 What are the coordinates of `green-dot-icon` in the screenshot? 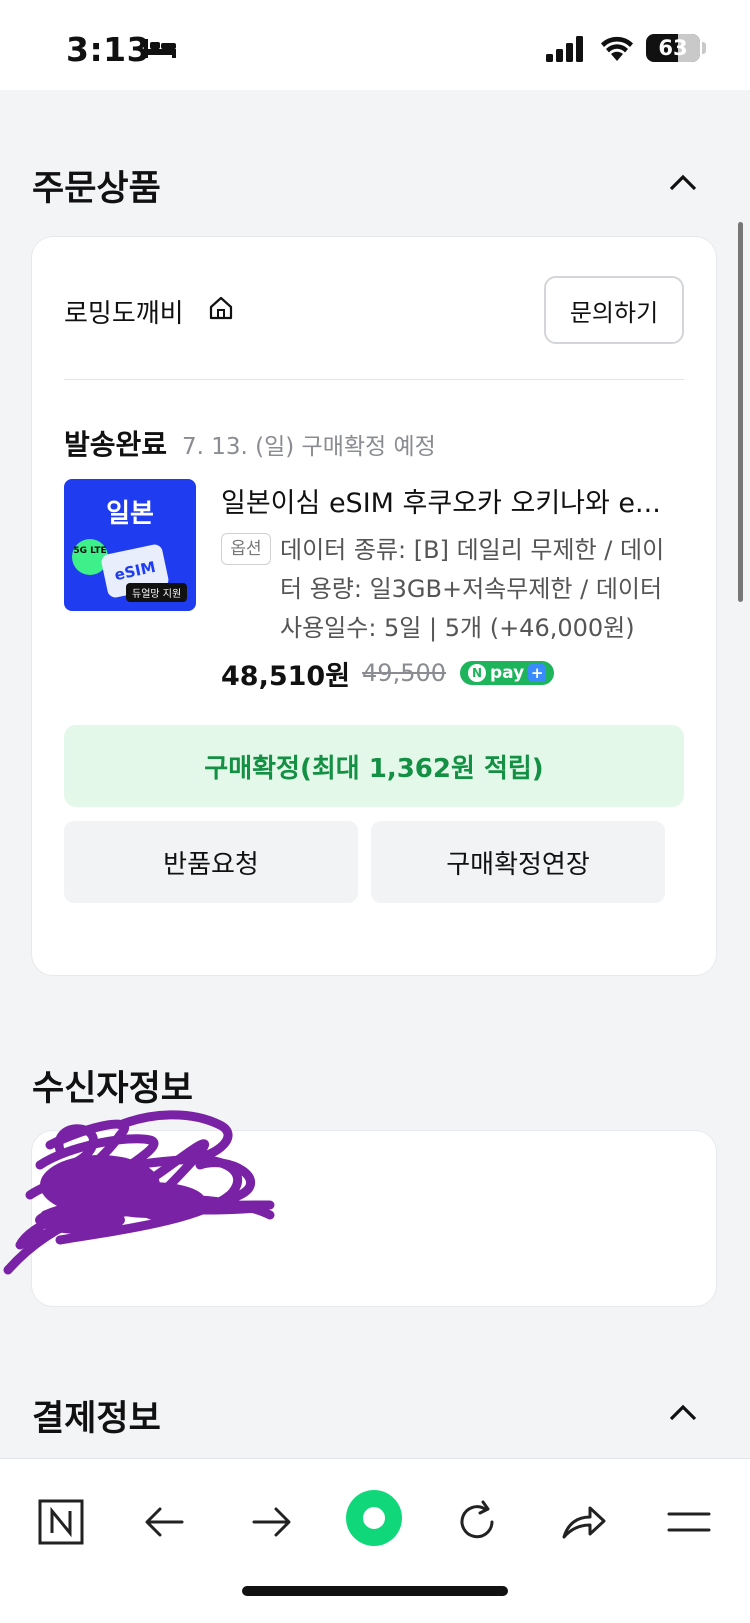 It's located at (374, 1518).